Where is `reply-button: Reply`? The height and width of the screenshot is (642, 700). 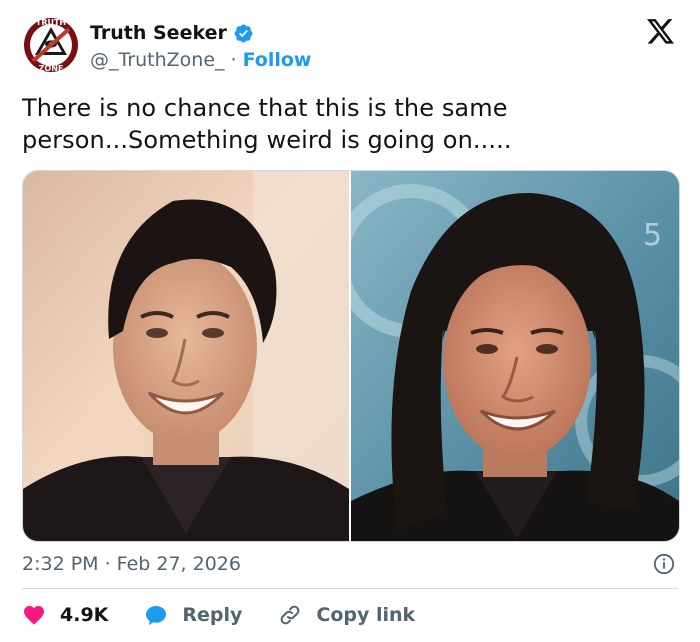
reply-button: Reply is located at coordinates (193, 615).